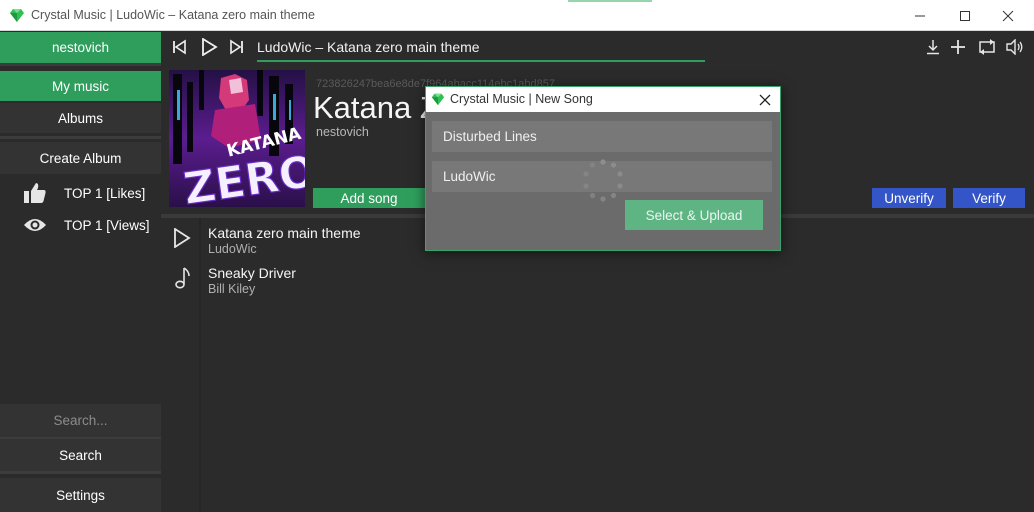 This screenshot has height=512, width=1034. Describe the element at coordinates (521, 99) in the screenshot. I see `dialog-title: Crystal Music | New Song` at that location.